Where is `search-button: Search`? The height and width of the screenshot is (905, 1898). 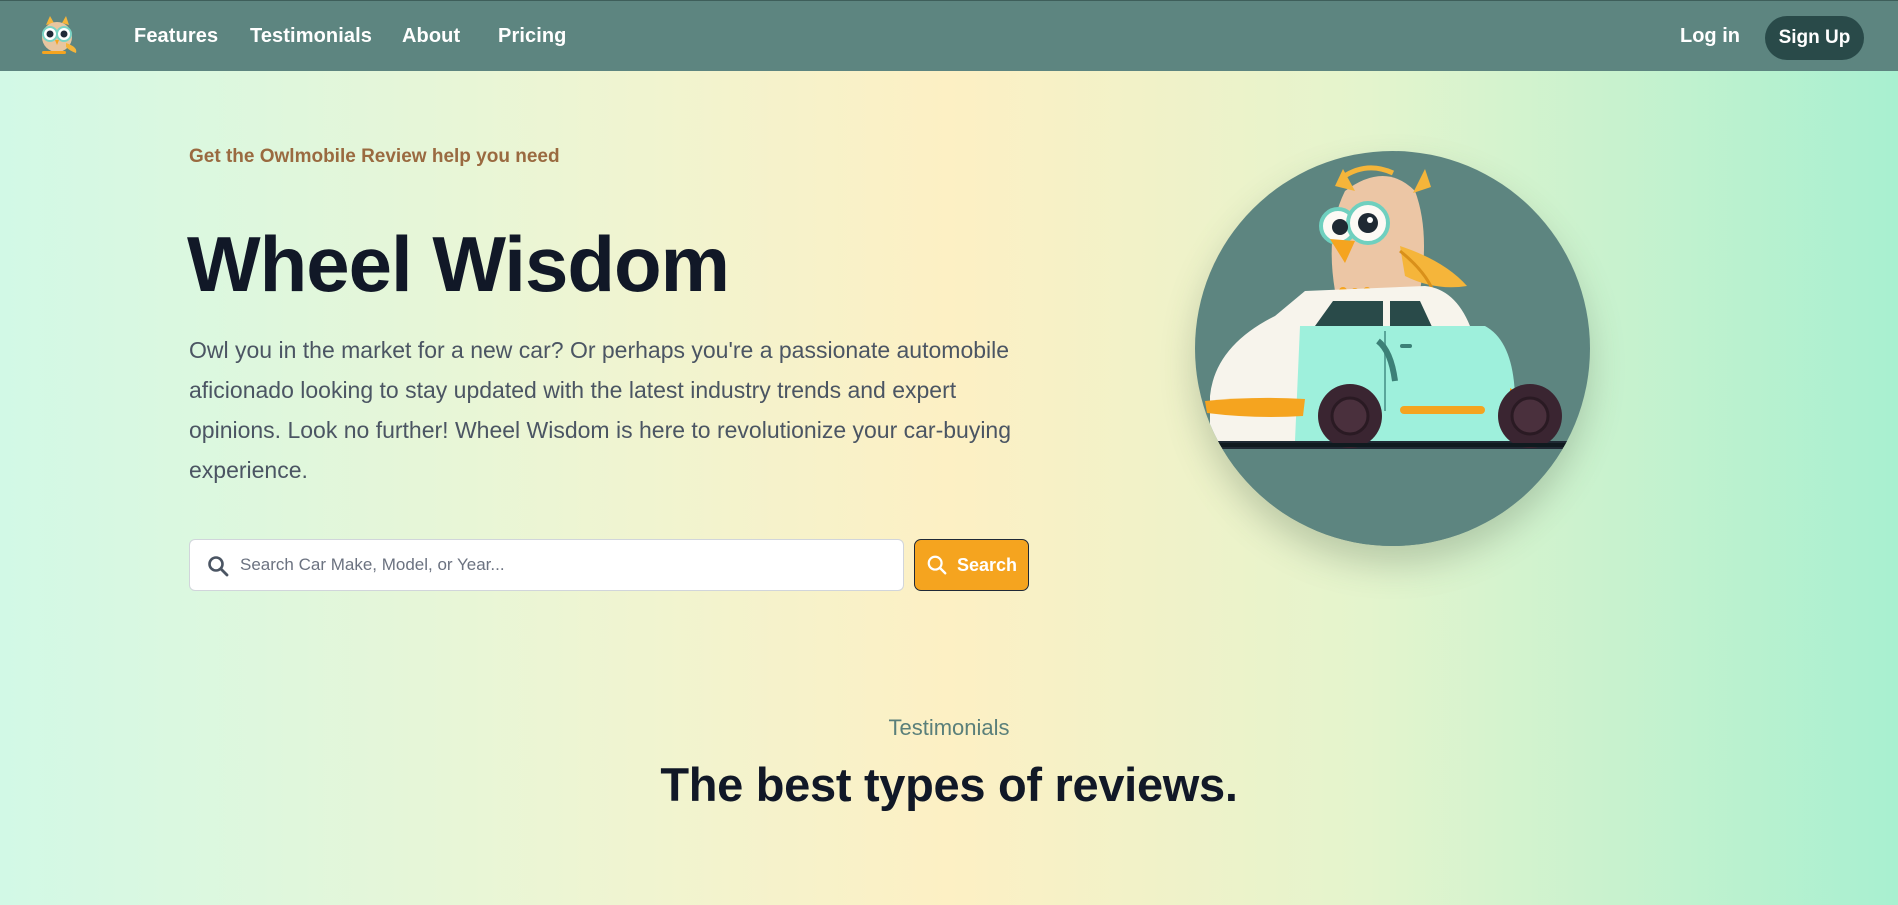
search-button: Search is located at coordinates (971, 565).